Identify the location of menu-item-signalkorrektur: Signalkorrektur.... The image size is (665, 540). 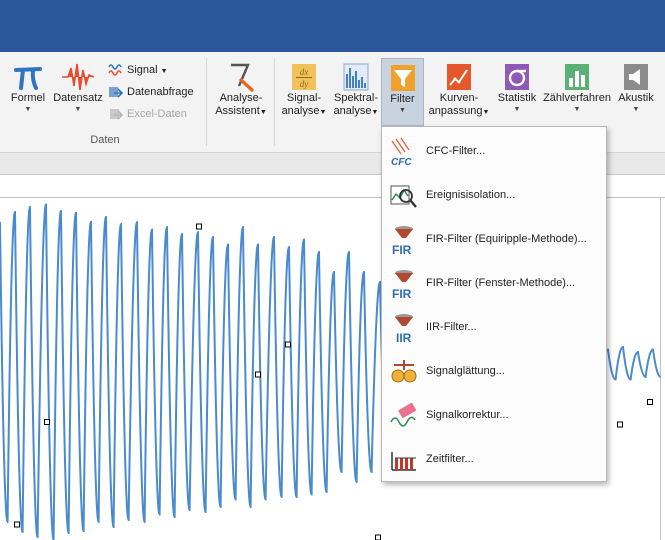
(494, 416).